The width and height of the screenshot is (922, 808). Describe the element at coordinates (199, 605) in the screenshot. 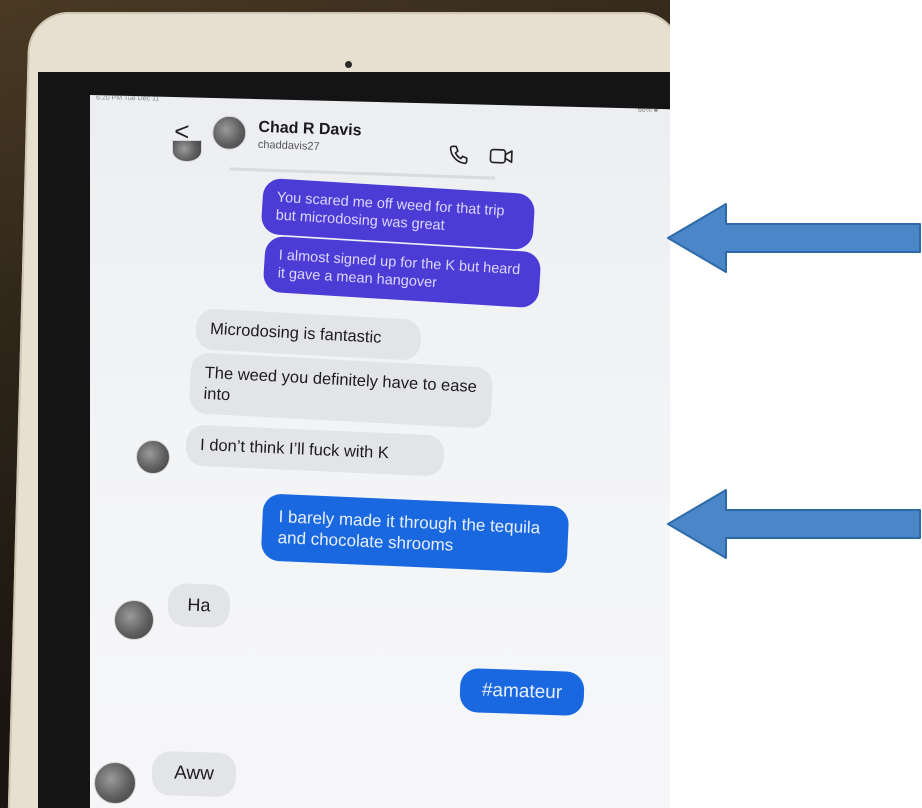

I see `message-bubble-incoming: Ha` at that location.